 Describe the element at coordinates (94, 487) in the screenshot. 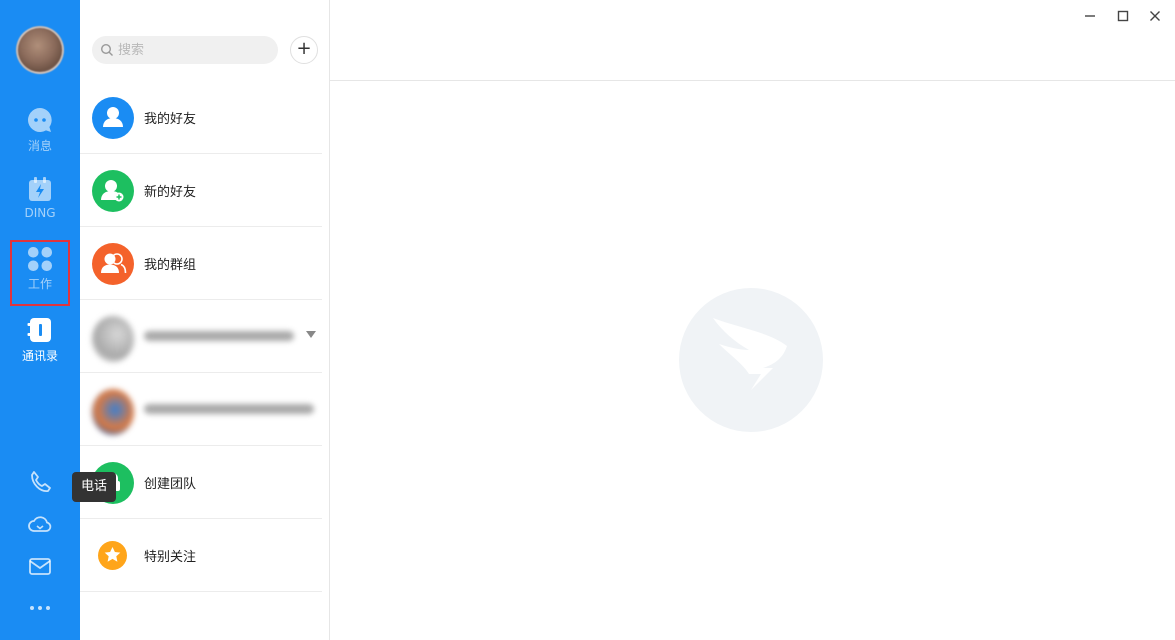

I see `phone-tooltip: 电话` at that location.